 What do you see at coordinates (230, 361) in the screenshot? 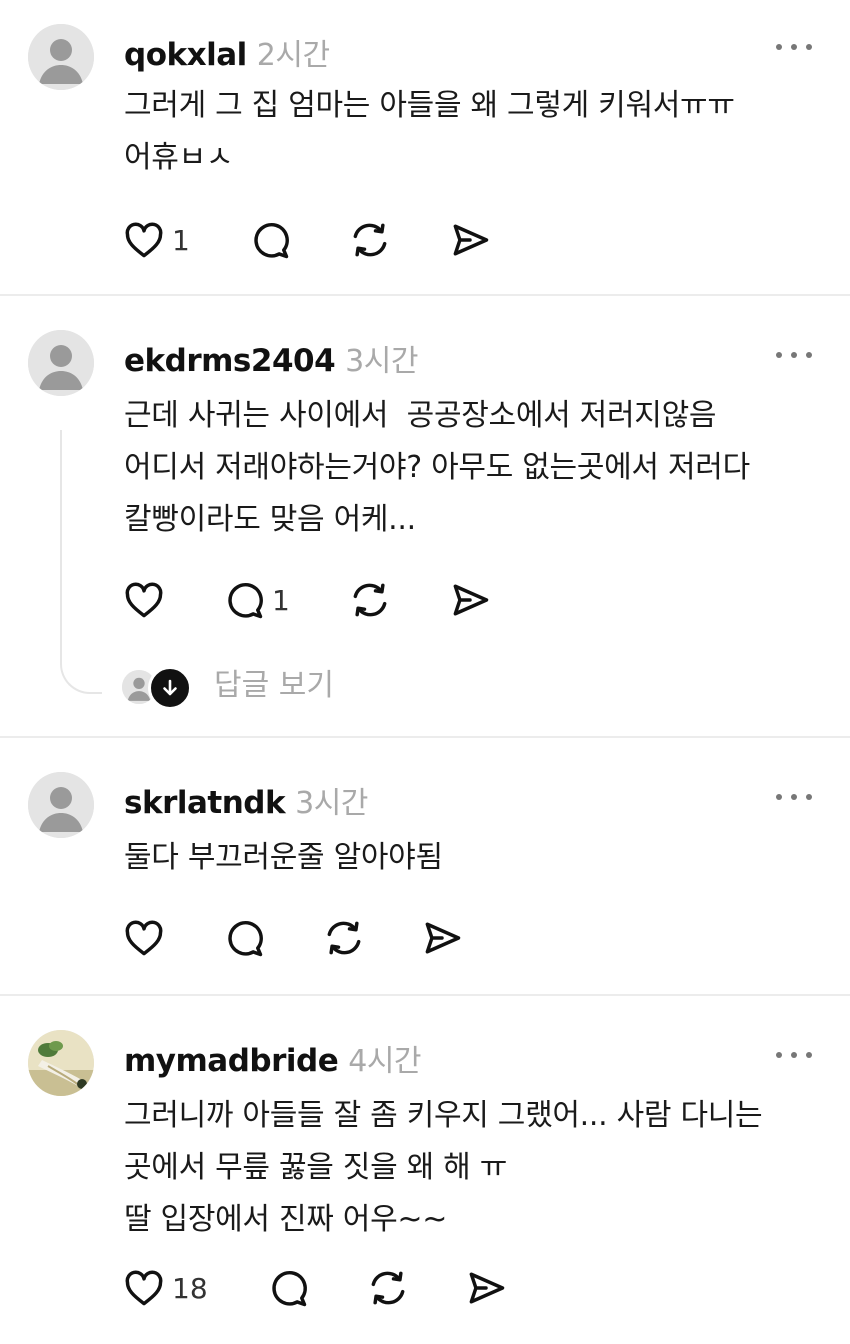
I see `username-text: ekdrms2404` at bounding box center [230, 361].